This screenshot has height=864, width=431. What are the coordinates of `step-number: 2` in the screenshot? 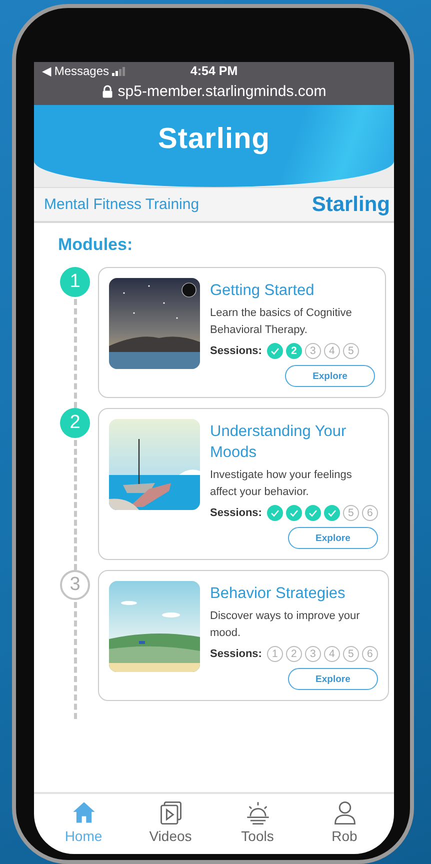 It's located at (75, 423).